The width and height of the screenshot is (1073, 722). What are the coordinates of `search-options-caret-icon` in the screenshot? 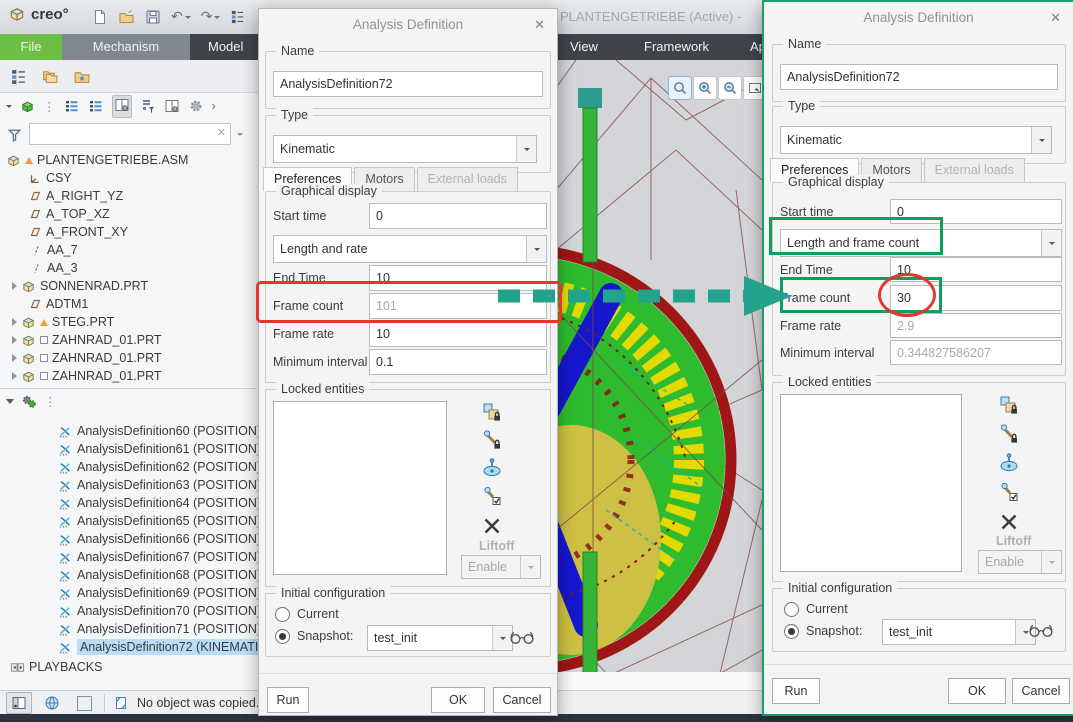 It's located at (240, 136).